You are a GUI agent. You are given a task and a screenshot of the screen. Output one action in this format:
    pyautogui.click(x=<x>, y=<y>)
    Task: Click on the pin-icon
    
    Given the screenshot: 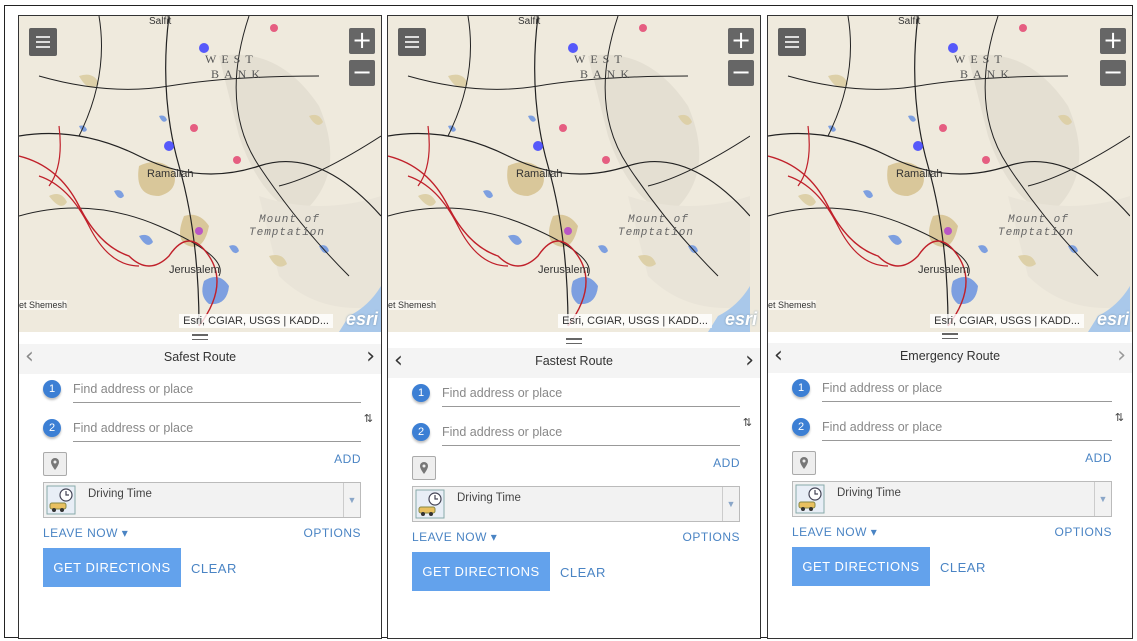 What is the action you would take?
    pyautogui.click(x=424, y=468)
    